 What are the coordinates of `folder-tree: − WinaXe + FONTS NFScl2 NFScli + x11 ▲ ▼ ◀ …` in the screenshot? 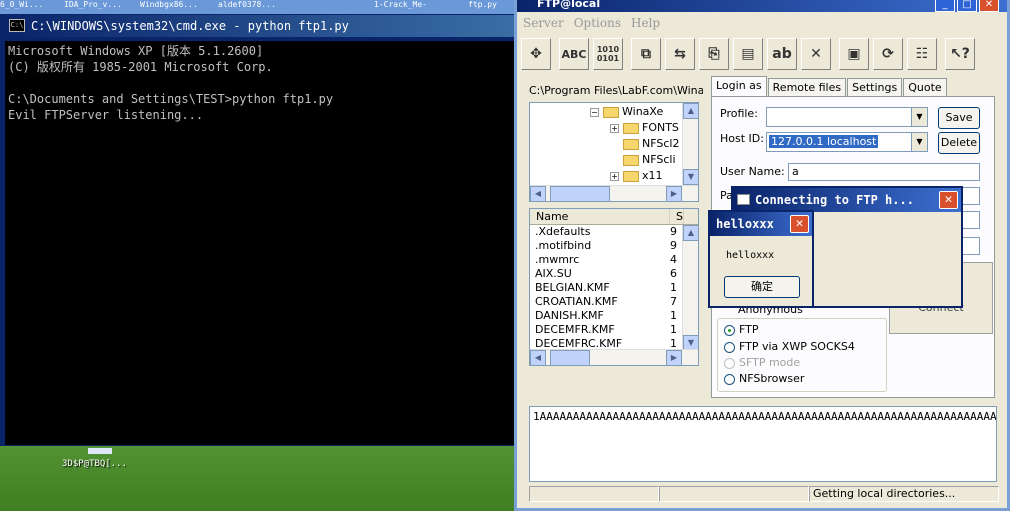 It's located at (614, 152).